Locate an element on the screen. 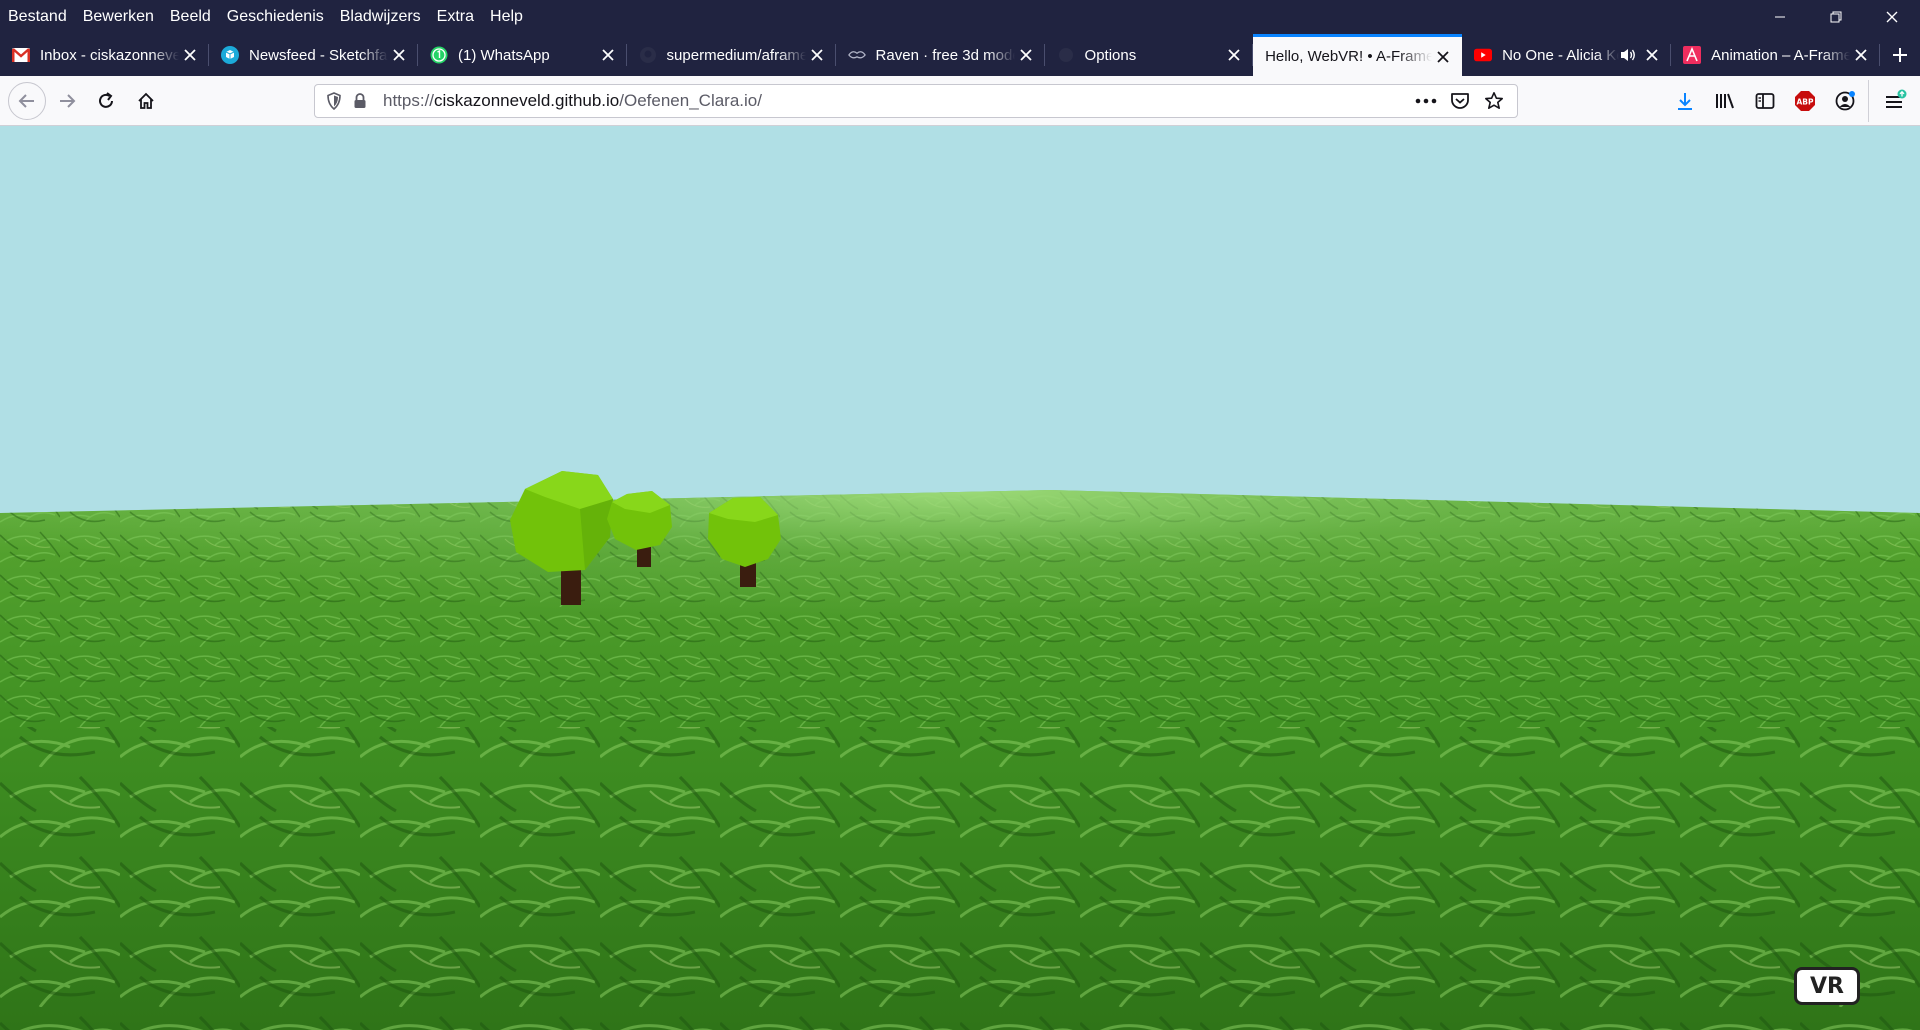  tab-raven: Raven · free 3d model is located at coordinates (940, 55).